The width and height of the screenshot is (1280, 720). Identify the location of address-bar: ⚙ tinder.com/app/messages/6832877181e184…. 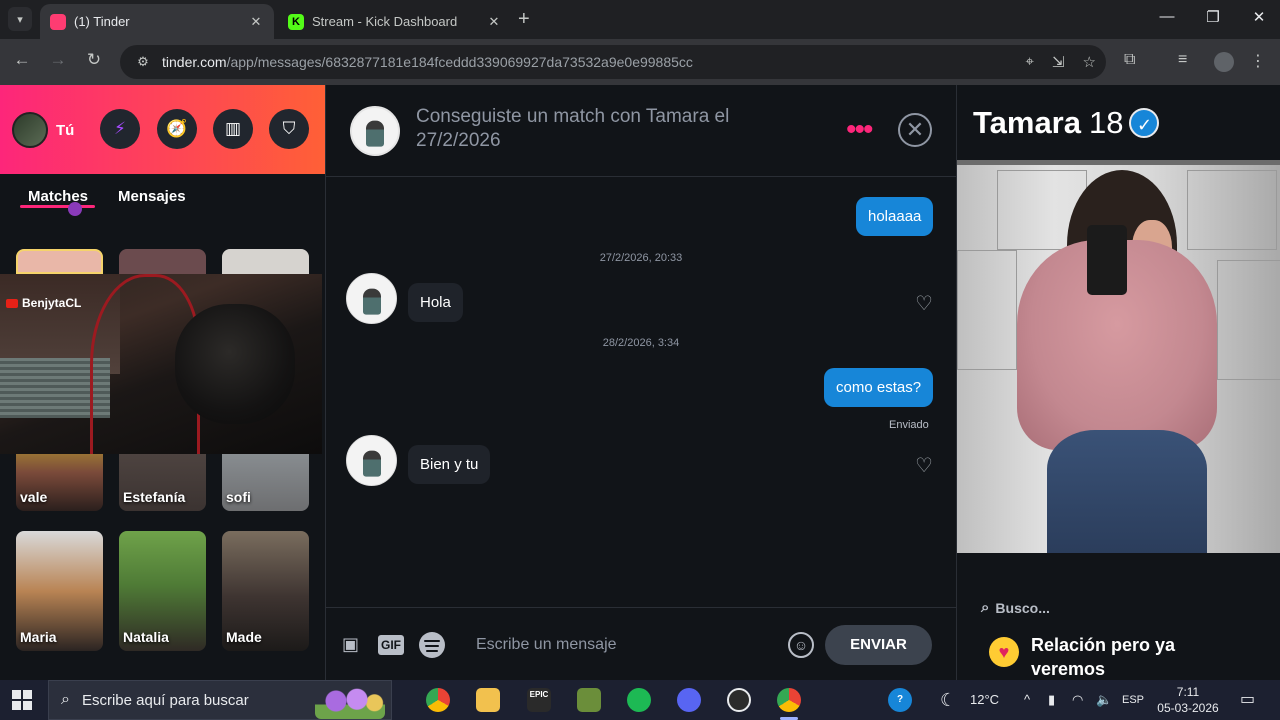
(613, 62).